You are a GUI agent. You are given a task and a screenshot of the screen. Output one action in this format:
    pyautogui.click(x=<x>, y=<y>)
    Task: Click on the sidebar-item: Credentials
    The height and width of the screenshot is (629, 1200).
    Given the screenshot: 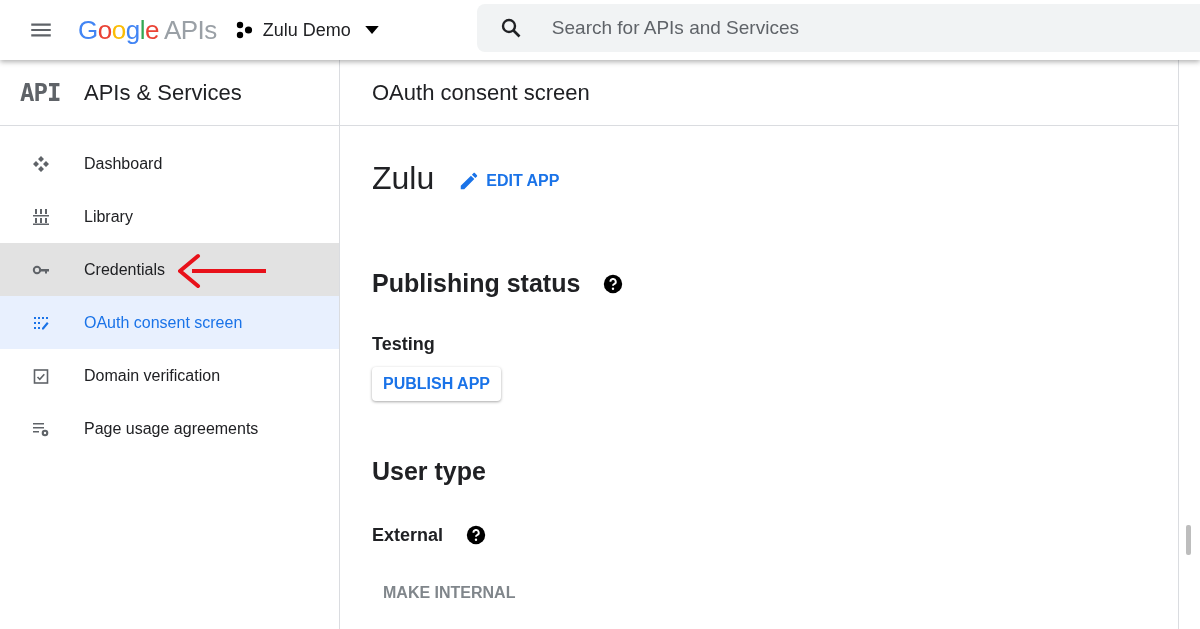 What is the action you would take?
    pyautogui.click(x=169, y=269)
    